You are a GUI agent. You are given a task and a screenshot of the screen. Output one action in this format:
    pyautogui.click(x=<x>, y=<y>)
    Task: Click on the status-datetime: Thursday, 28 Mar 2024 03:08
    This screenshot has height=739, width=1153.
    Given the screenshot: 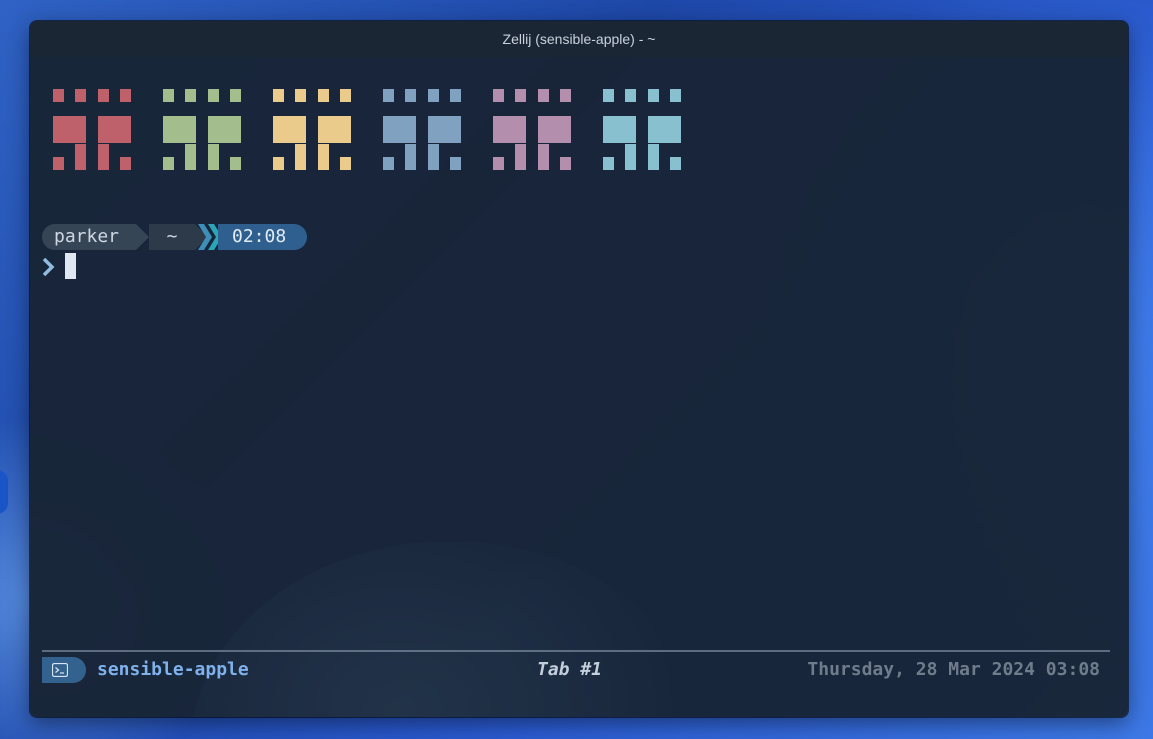 What is the action you would take?
    pyautogui.click(x=953, y=669)
    